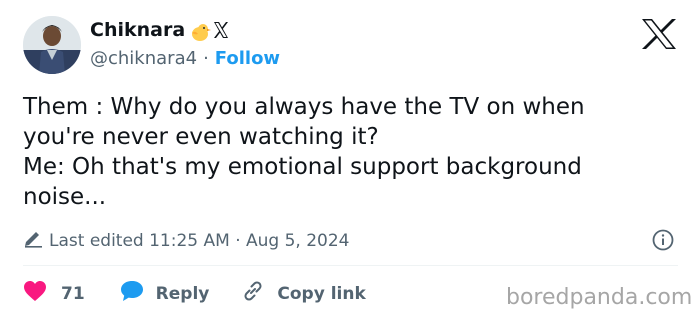 The width and height of the screenshot is (700, 318). I want to click on info-icon, so click(663, 242).